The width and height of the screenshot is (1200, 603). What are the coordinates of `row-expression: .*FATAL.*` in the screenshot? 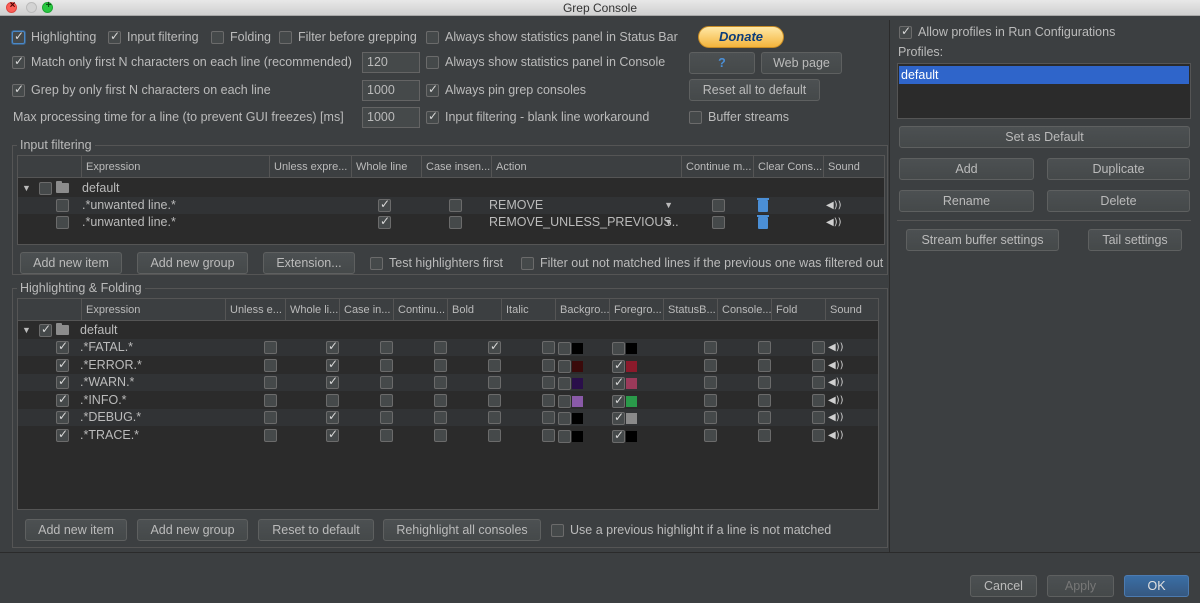 It's located at (106, 347).